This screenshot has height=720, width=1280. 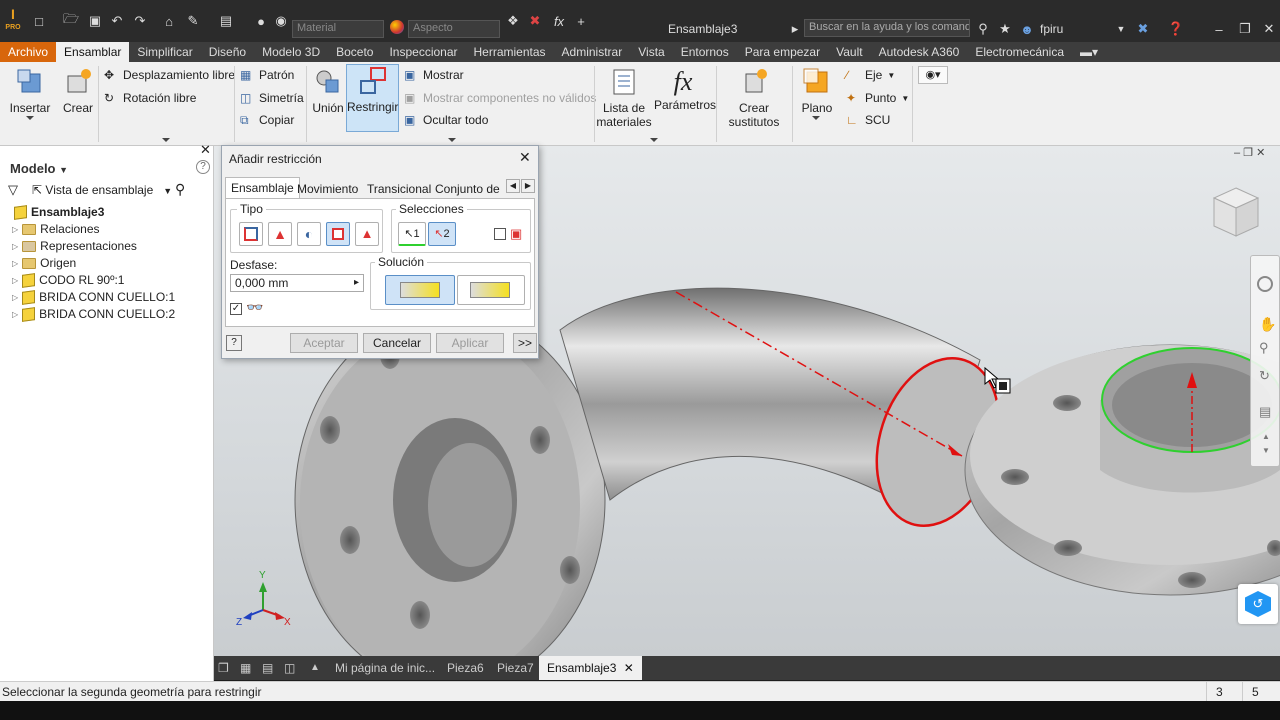 What do you see at coordinates (525, 157) in the screenshot?
I see `dialog-close-icon: ✕` at bounding box center [525, 157].